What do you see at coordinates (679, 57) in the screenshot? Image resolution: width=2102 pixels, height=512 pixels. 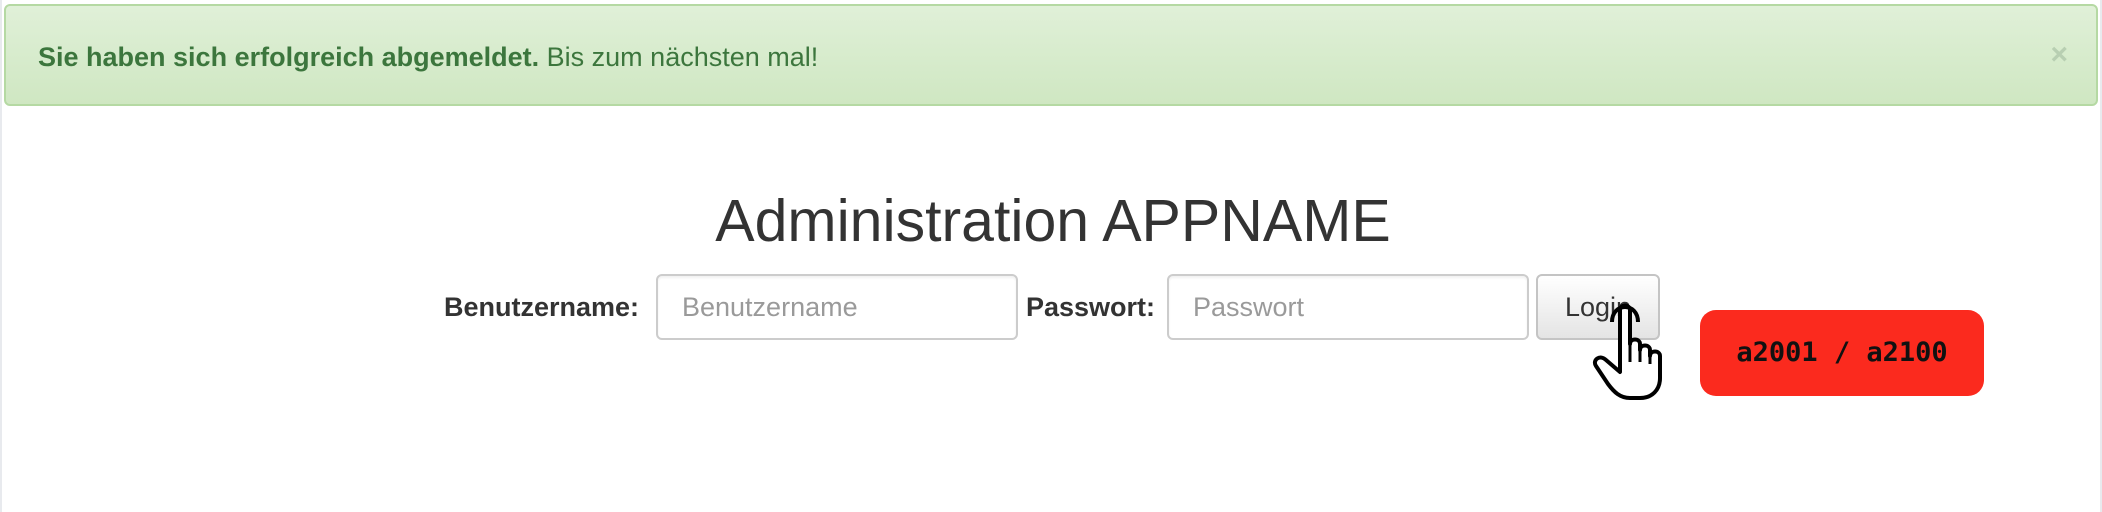 I see `alert-text: Bis zum nächsten mal!` at bounding box center [679, 57].